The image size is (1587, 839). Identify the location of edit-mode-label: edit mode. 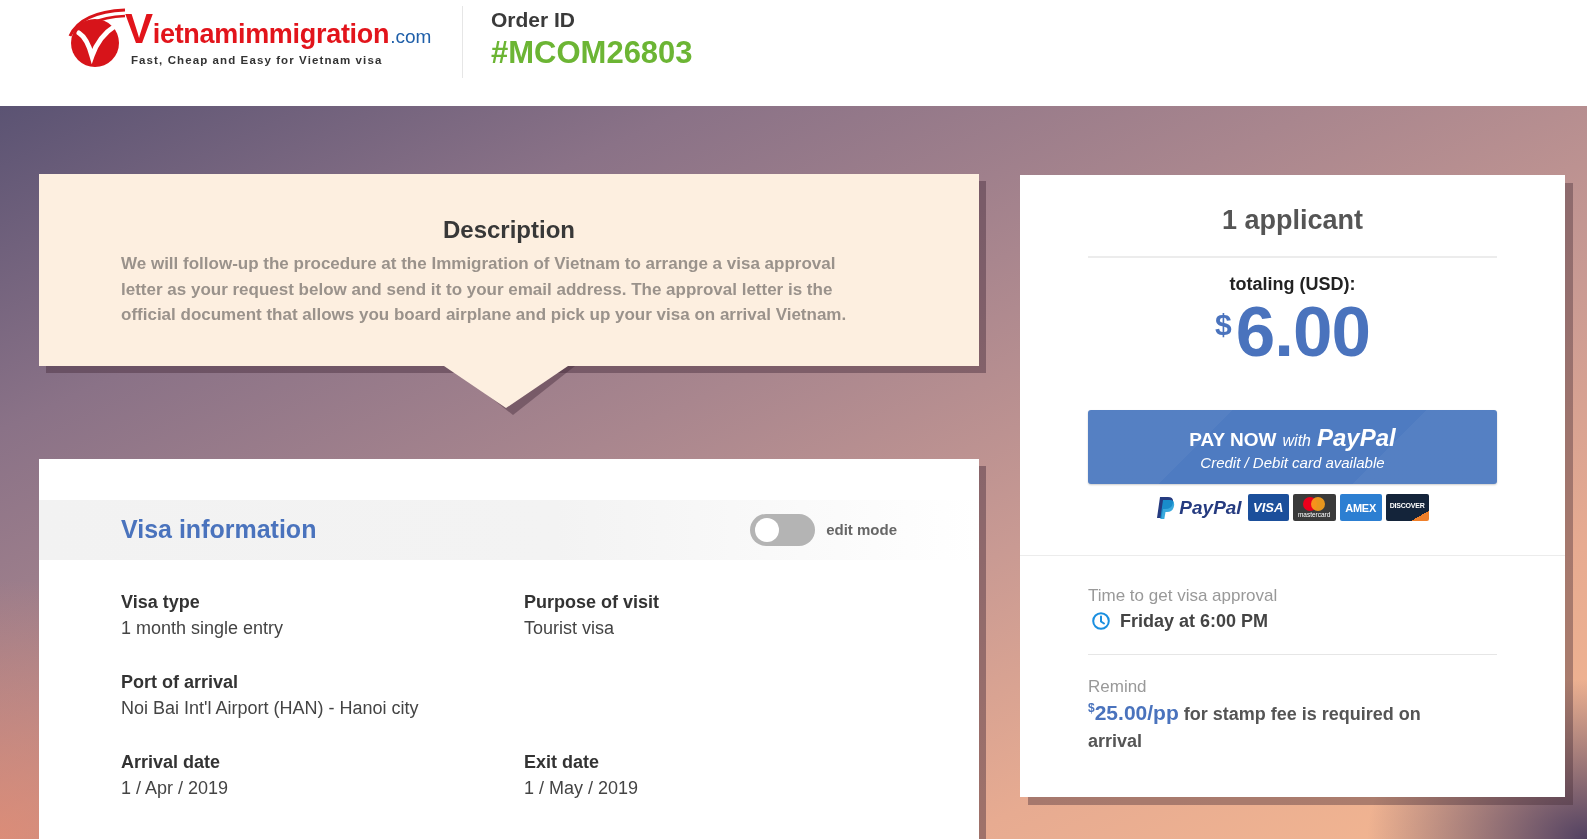
(861, 529).